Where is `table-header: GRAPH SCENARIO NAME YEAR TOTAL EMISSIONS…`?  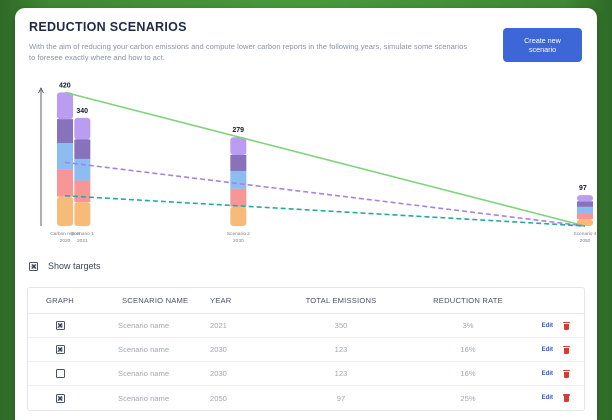 table-header: GRAPH SCENARIO NAME YEAR TOTAL EMISSIONS… is located at coordinates (306, 301).